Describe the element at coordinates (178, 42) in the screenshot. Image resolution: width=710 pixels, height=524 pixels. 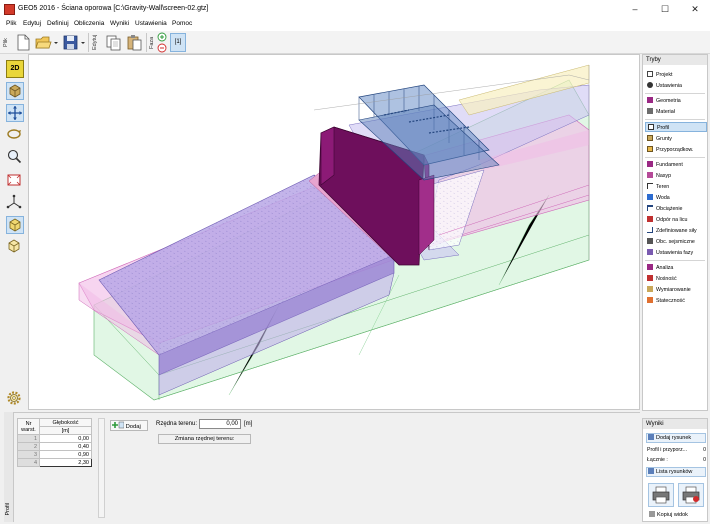
I see `phase-selector: [1]` at that location.